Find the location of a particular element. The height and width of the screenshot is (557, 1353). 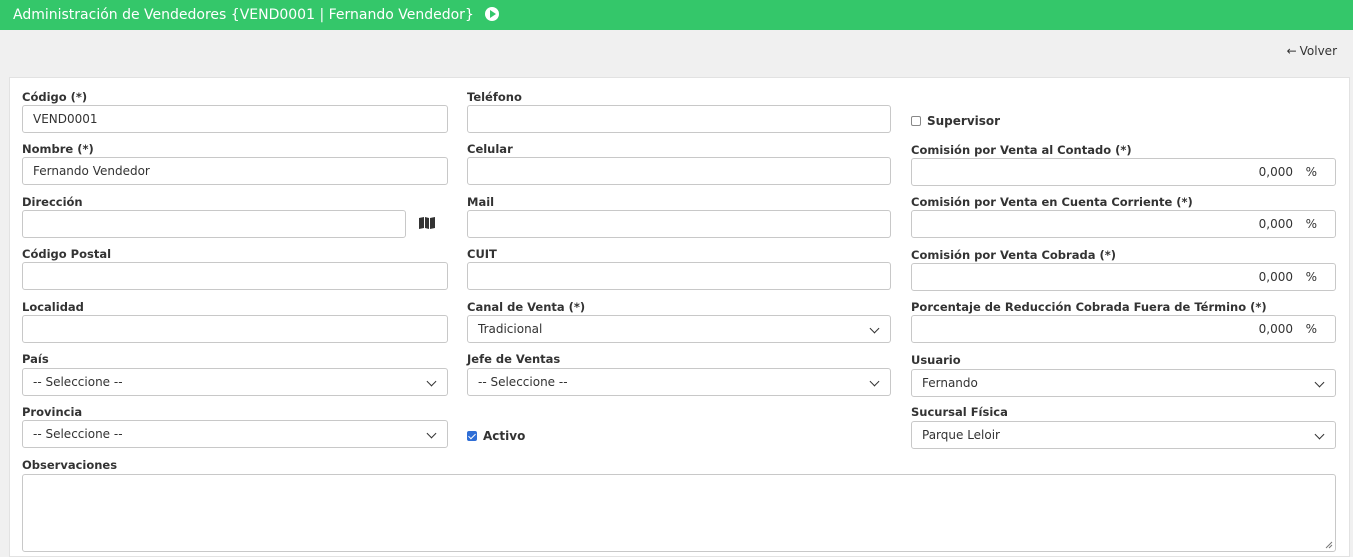

supervisor-checkbox: Supervisor is located at coordinates (955, 121).